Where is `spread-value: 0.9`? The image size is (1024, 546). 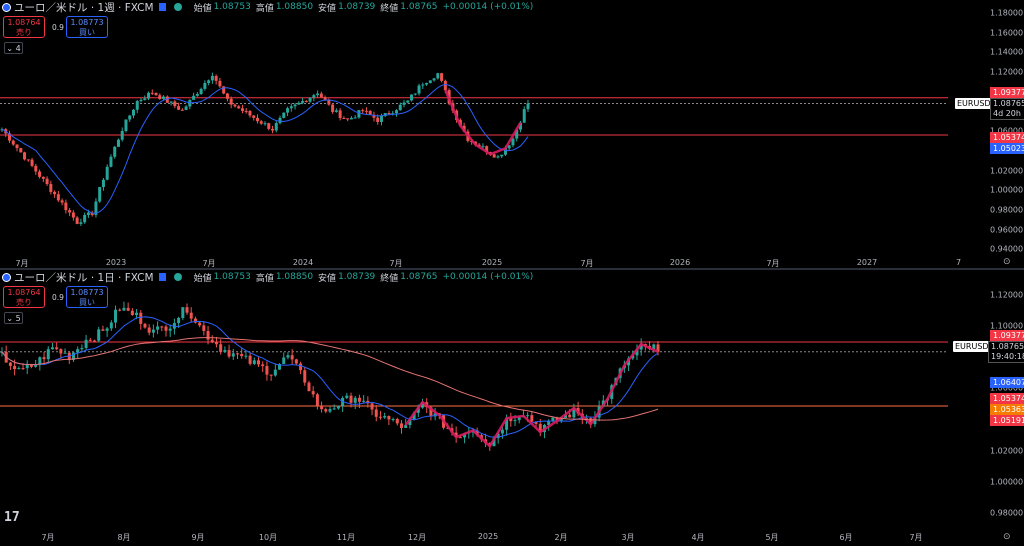
spread-value: 0.9 is located at coordinates (58, 27).